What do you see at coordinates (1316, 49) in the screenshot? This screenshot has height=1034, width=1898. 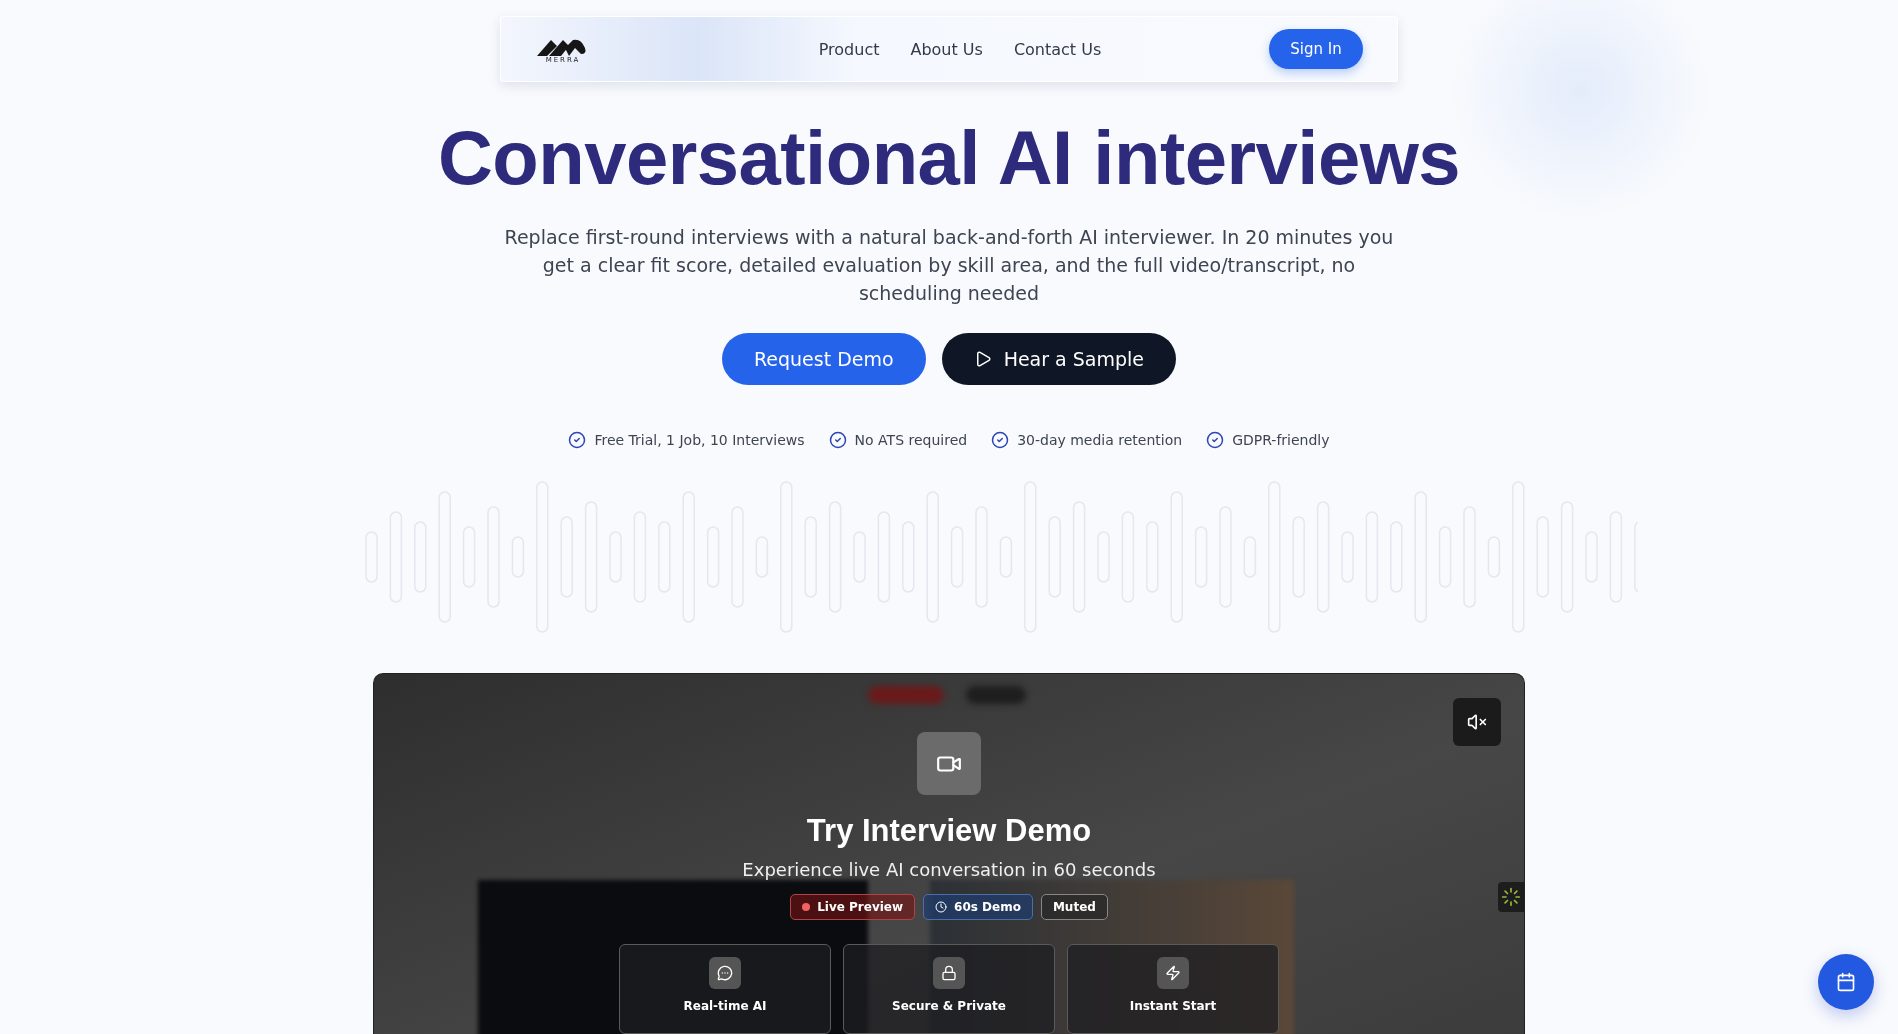 I see `sign-in-button: Sign In` at bounding box center [1316, 49].